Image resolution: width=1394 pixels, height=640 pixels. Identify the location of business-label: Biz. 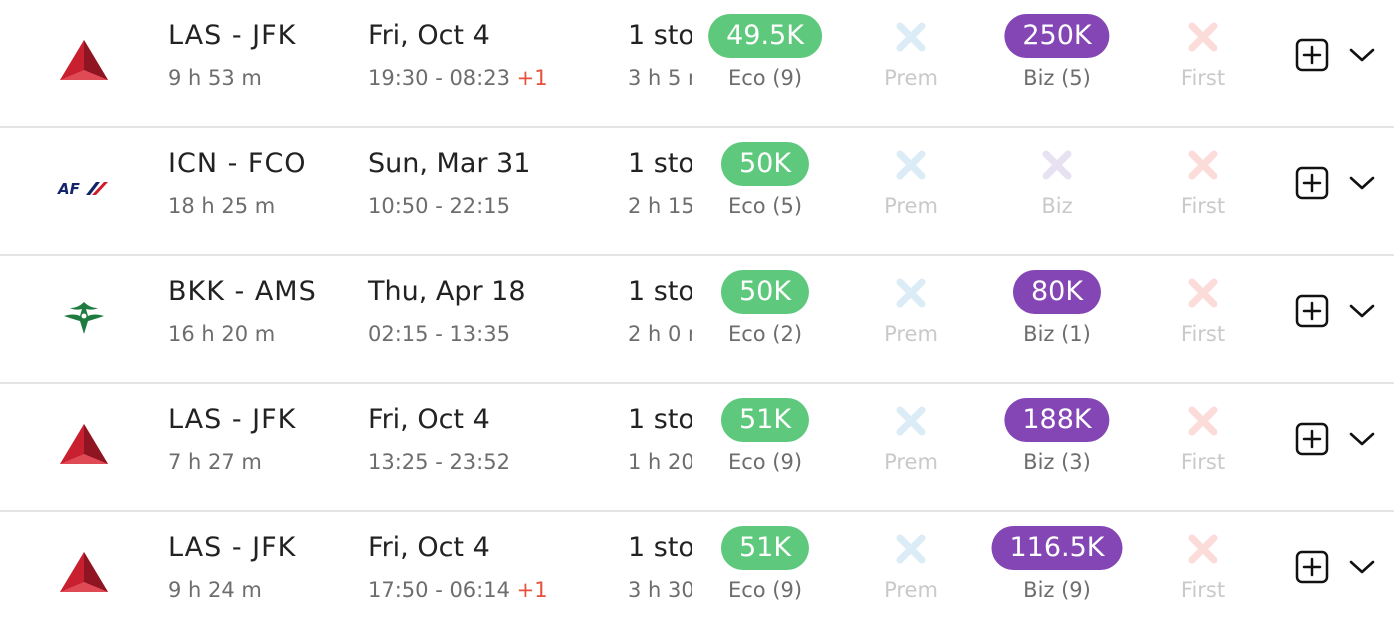
(1057, 206).